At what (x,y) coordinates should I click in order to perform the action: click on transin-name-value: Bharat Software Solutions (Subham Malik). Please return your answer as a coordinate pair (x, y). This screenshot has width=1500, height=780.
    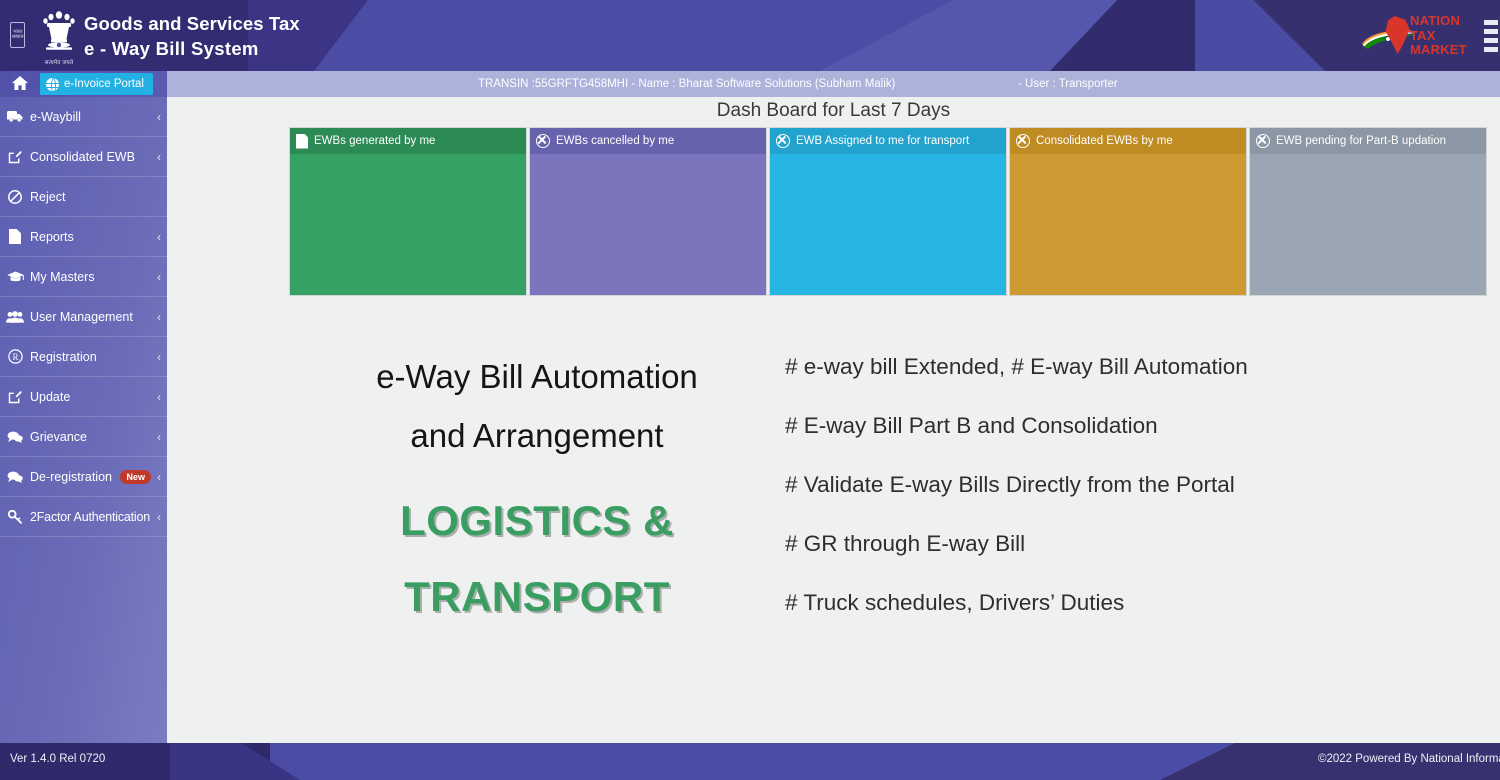
    Looking at the image, I should click on (787, 84).